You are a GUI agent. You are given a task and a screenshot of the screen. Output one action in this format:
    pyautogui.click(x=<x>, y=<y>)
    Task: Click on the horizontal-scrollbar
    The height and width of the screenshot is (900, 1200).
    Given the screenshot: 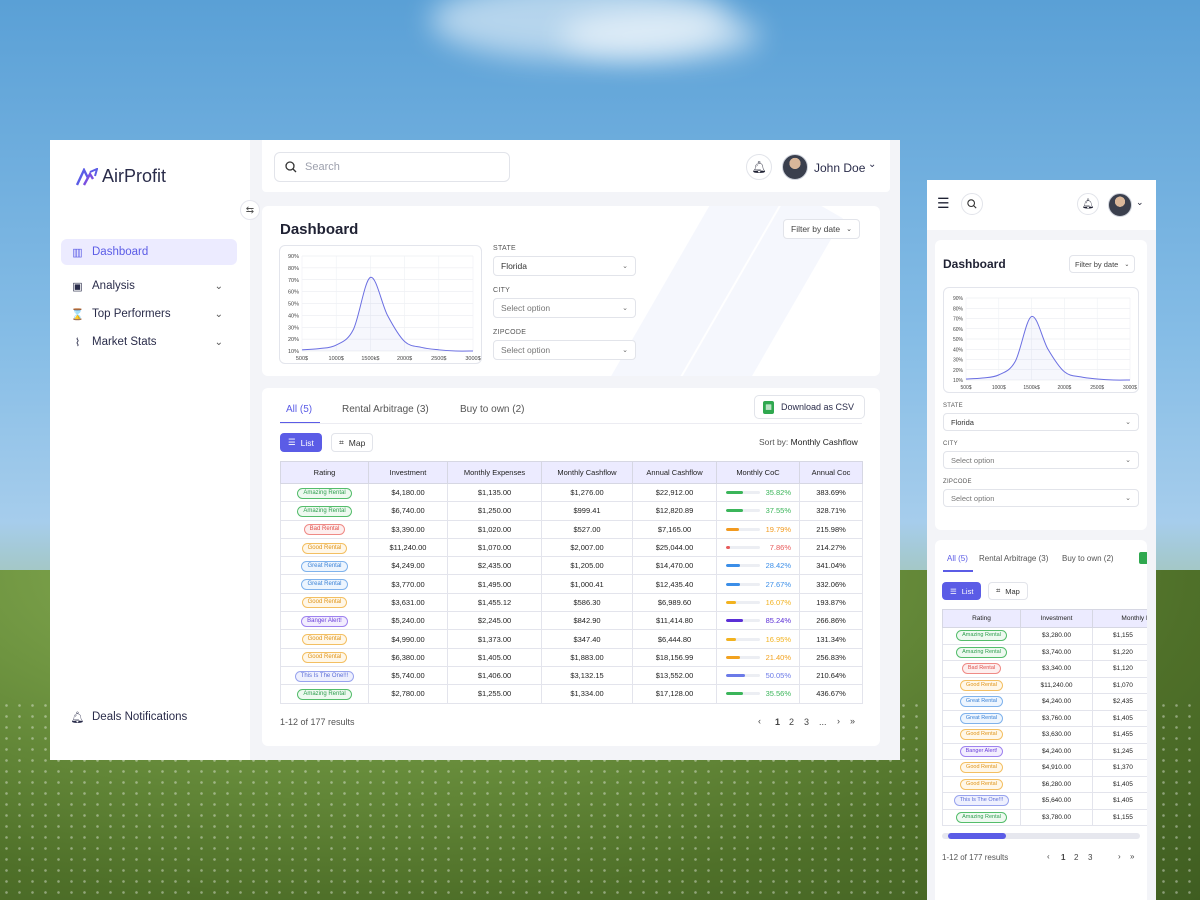 What is the action you would take?
    pyautogui.click(x=1041, y=836)
    